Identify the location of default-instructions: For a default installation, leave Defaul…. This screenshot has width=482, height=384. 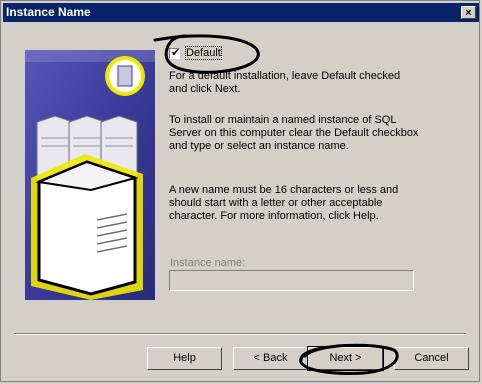
(285, 82).